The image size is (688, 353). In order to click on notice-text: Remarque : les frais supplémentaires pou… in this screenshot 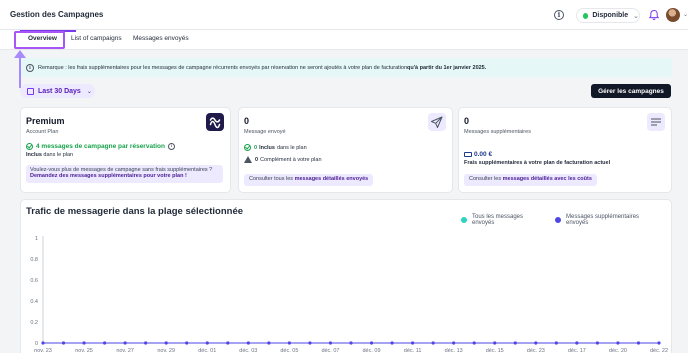, I will do `click(223, 67)`.